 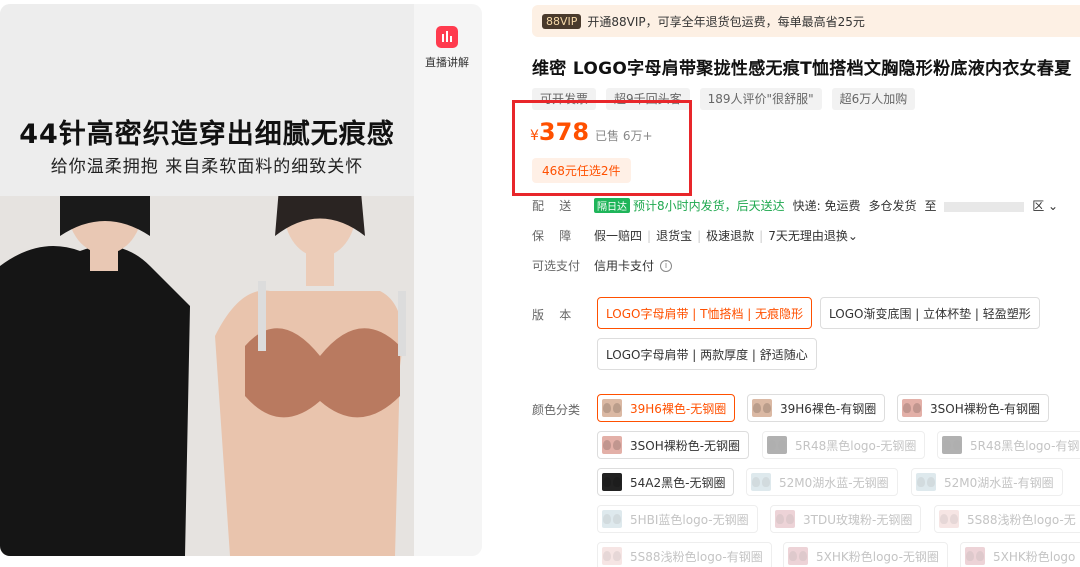 What do you see at coordinates (808, 235) in the screenshot?
I see `guarantee-item: 7天无理由退换` at bounding box center [808, 235].